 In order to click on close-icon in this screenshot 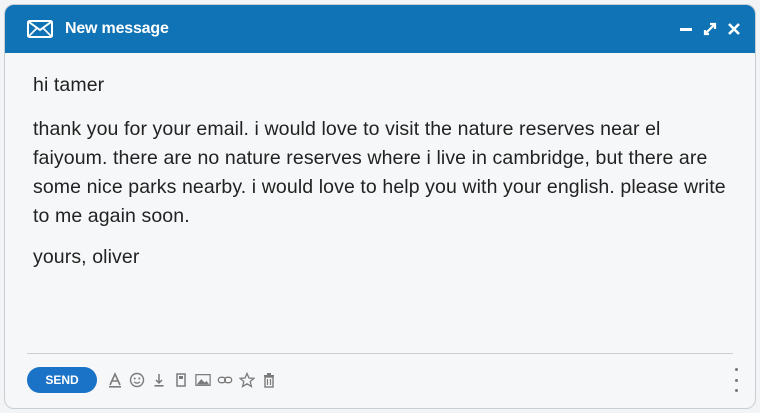, I will do `click(734, 29)`.